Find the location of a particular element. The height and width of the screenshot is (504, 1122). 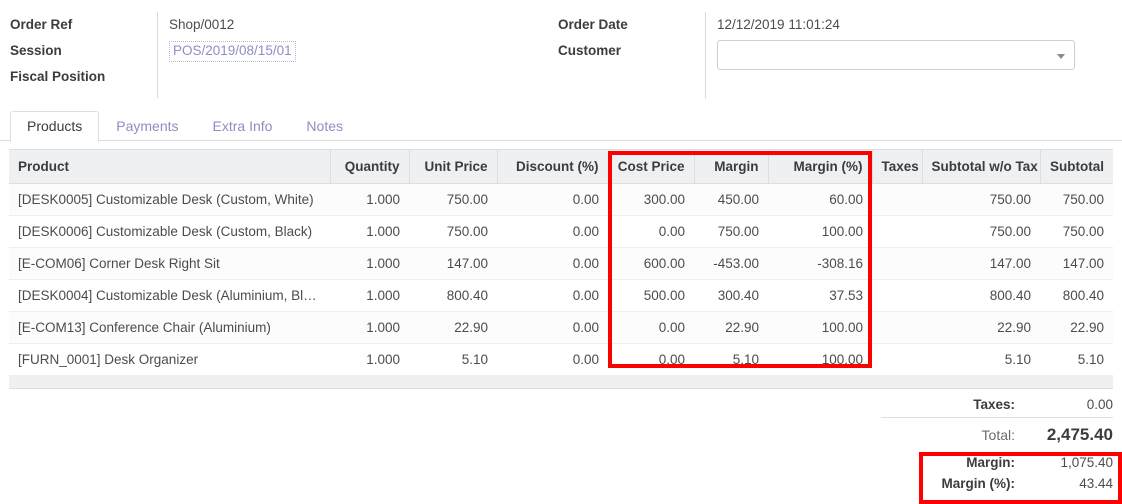

fiscal-position-label: Fiscal Position is located at coordinates (58, 76).